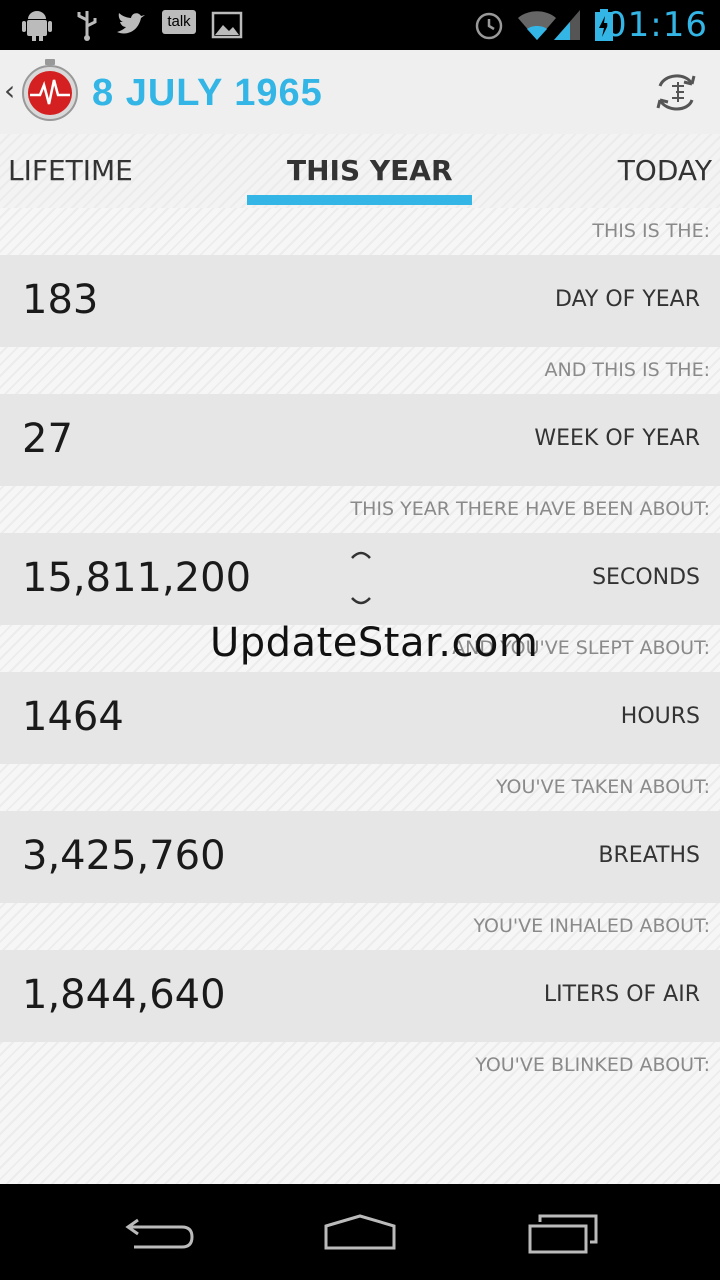 The width and height of the screenshot is (720, 1280). I want to click on tab-today: TODAY, so click(665, 170).